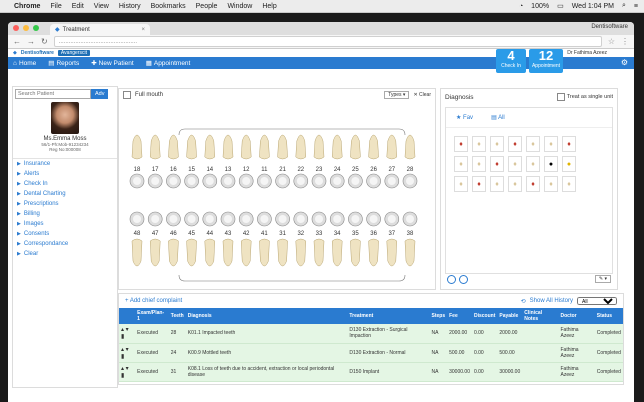  Describe the element at coordinates (155, 161) in the screenshot. I see `tooth-17: 17` at that location.